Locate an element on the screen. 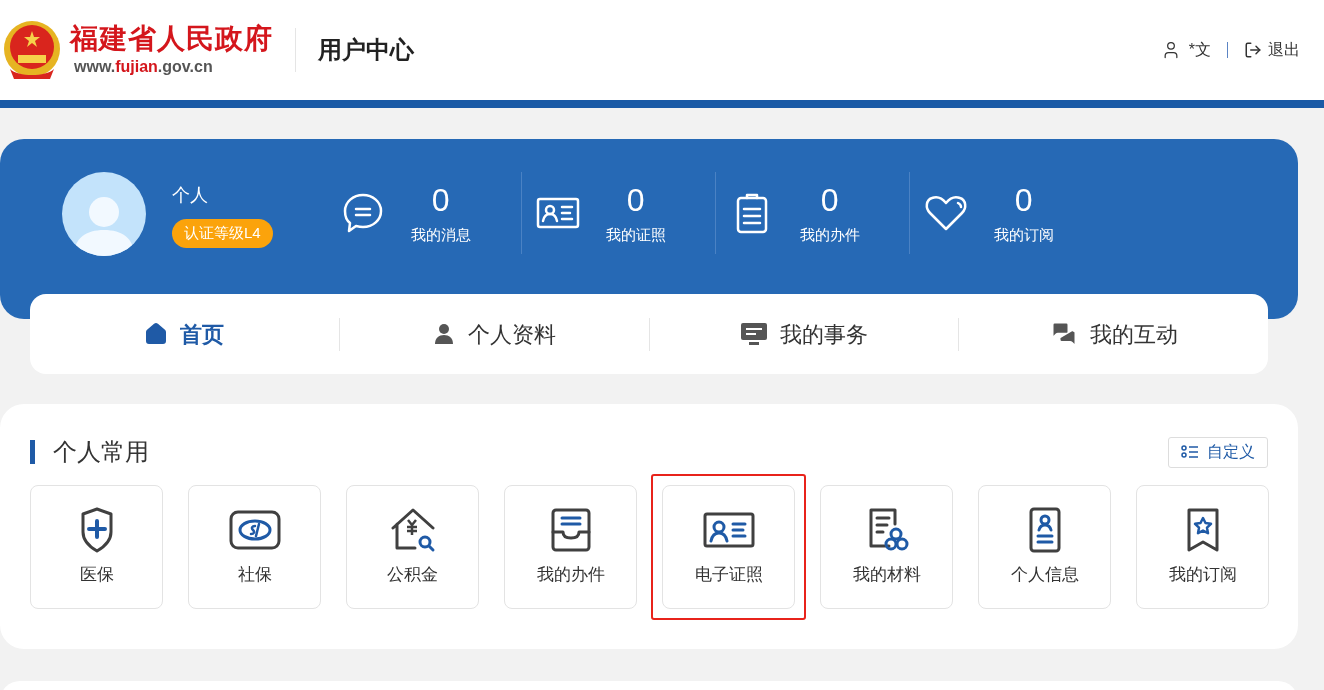 The image size is (1324, 690). service-tile: 我的材料 is located at coordinates (886, 547).